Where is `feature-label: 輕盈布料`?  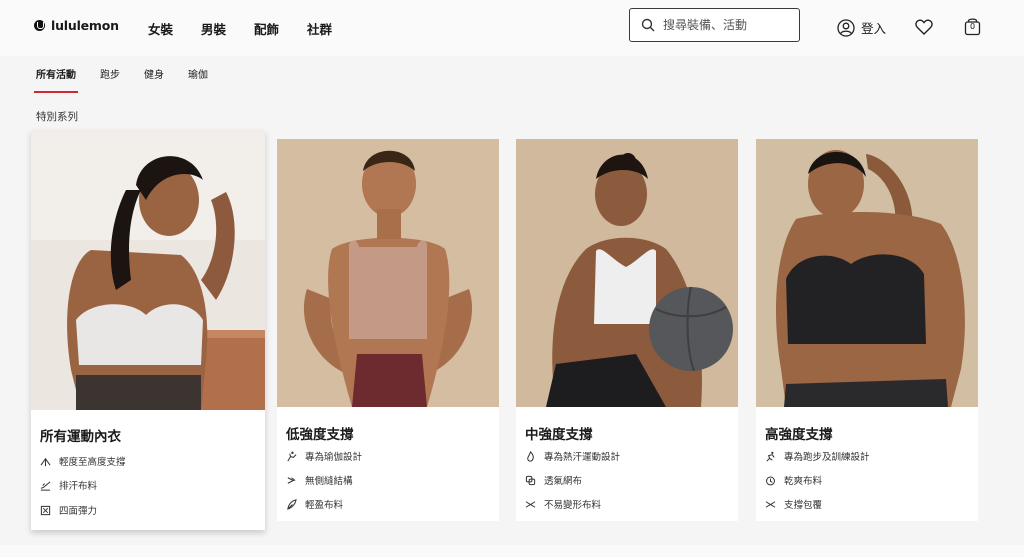
feature-label: 輕盈布料 is located at coordinates (324, 505).